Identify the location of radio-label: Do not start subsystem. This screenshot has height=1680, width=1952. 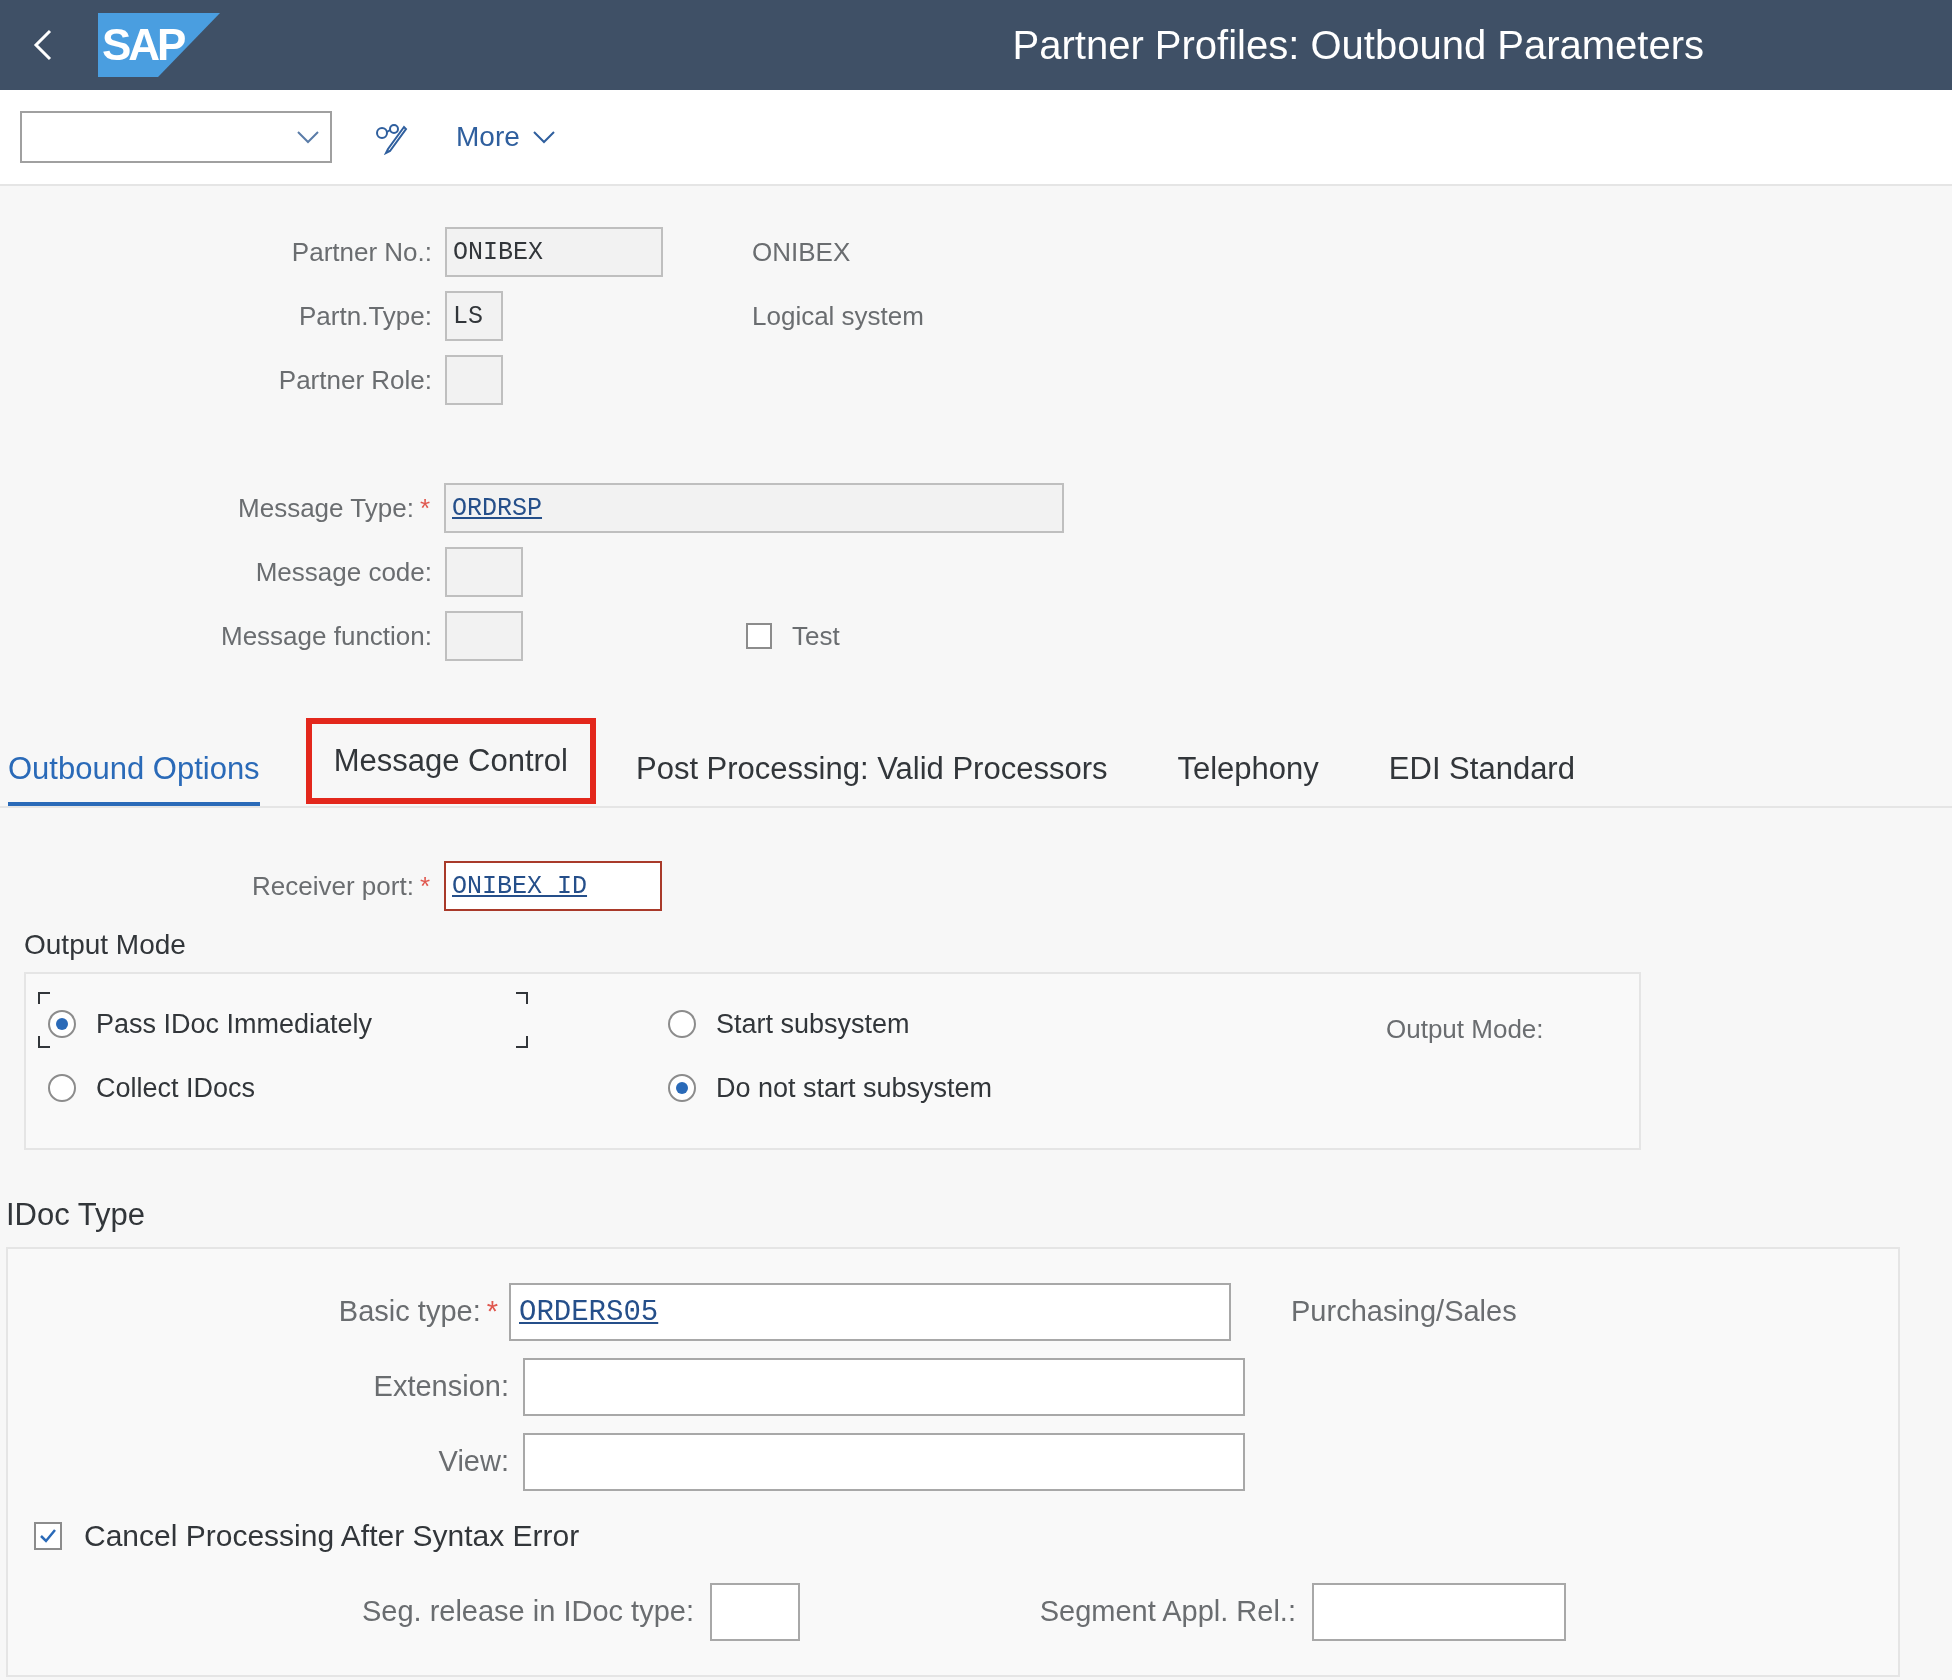
(854, 1088).